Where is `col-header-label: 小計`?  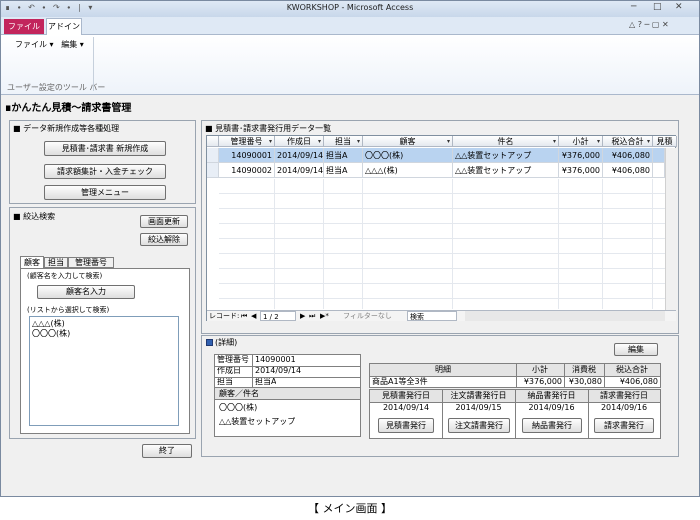 col-header-label: 小計 is located at coordinates (580, 141).